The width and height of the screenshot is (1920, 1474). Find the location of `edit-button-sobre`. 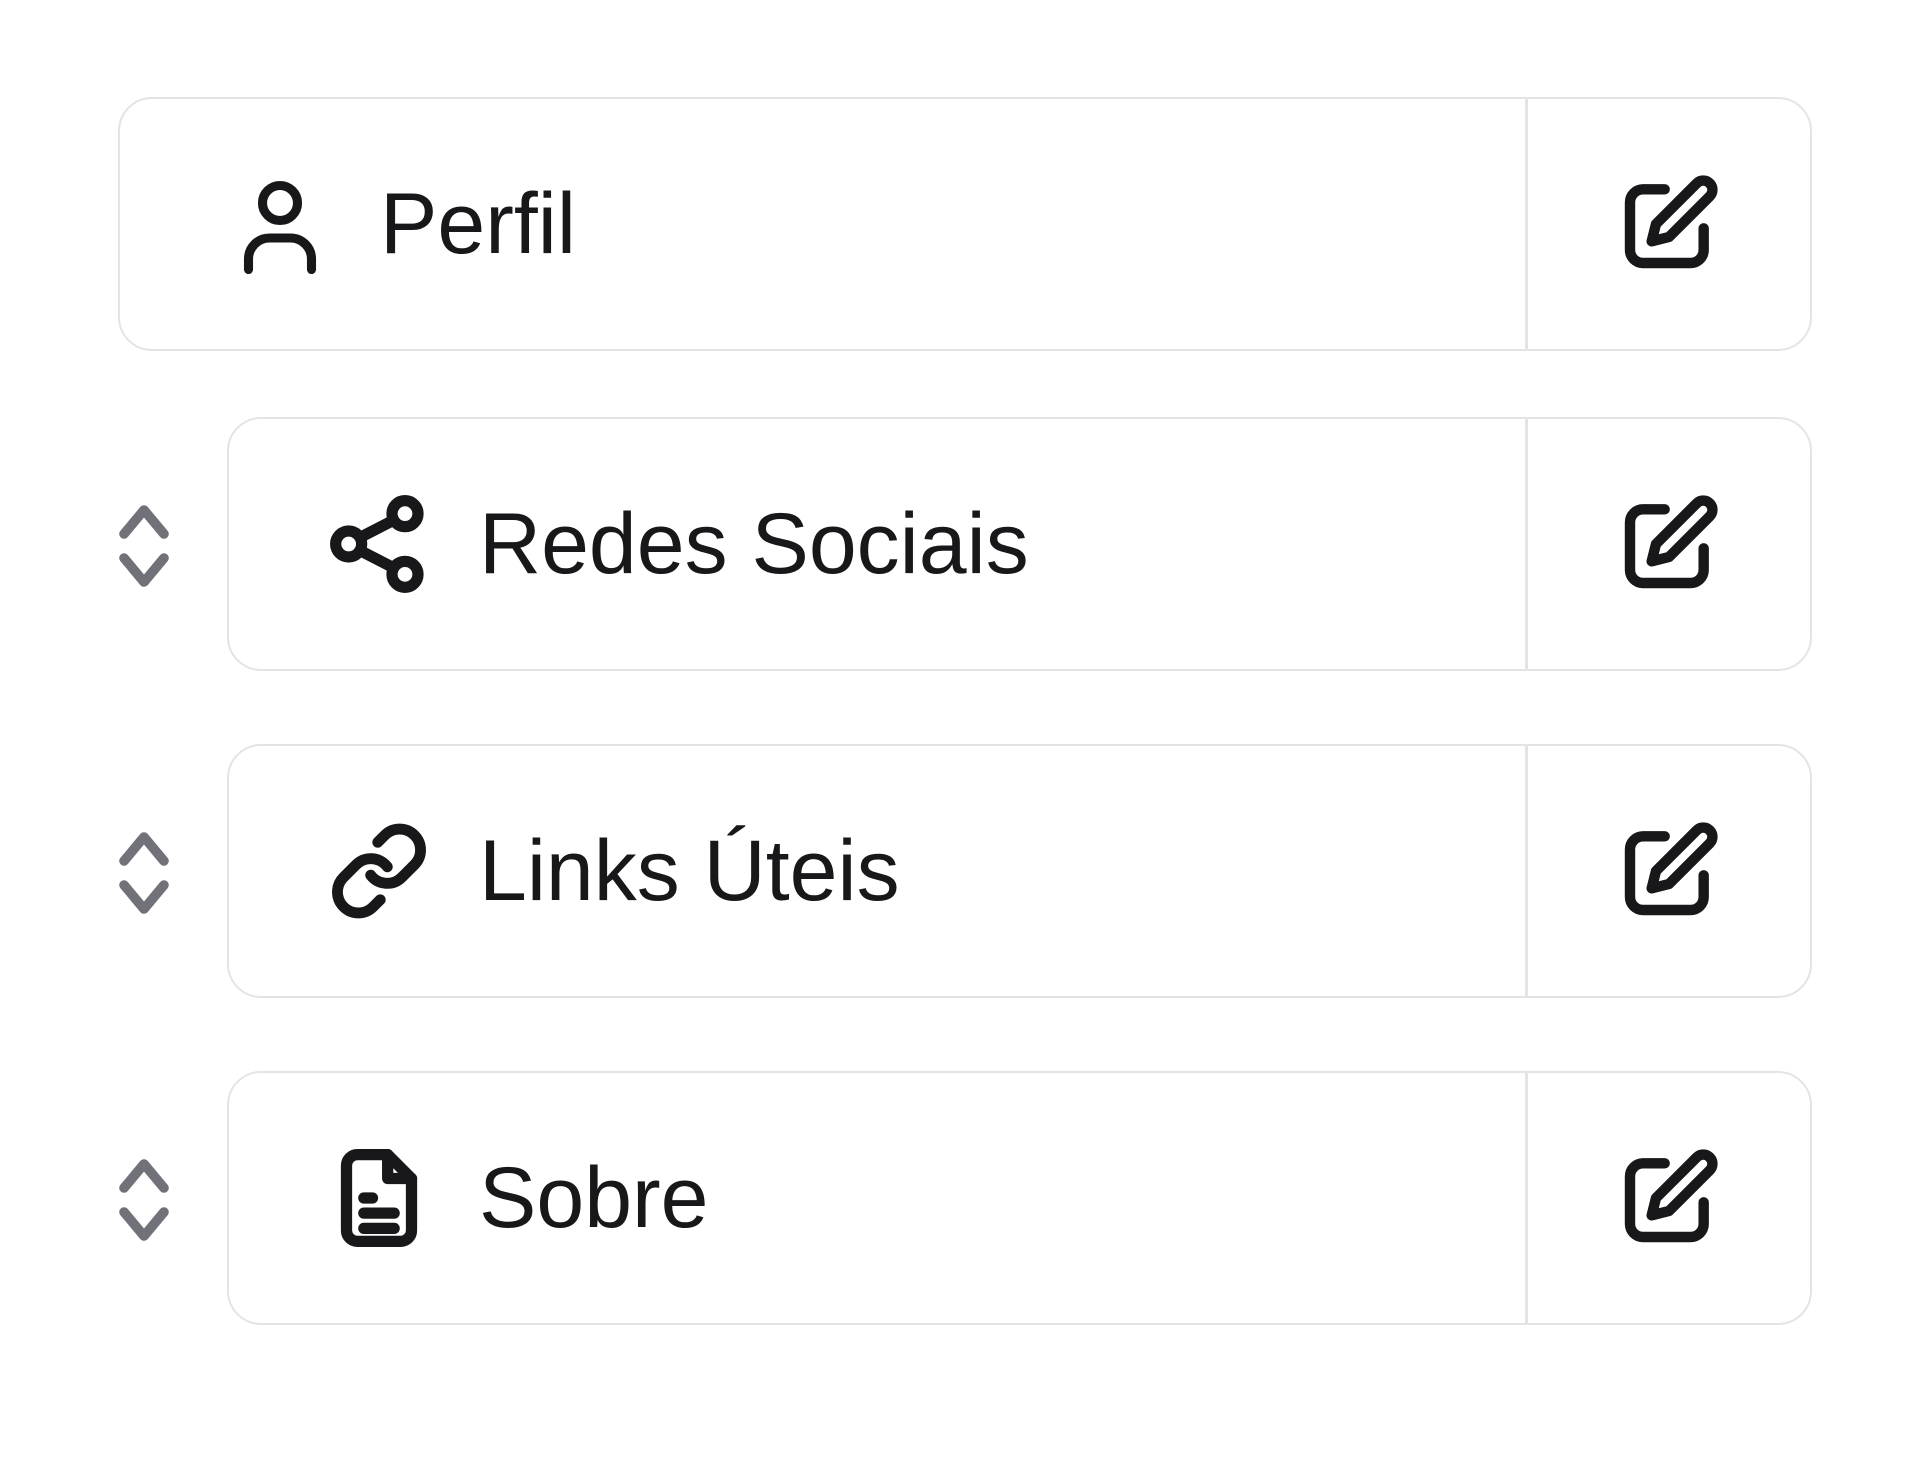

edit-button-sobre is located at coordinates (1667, 1198).